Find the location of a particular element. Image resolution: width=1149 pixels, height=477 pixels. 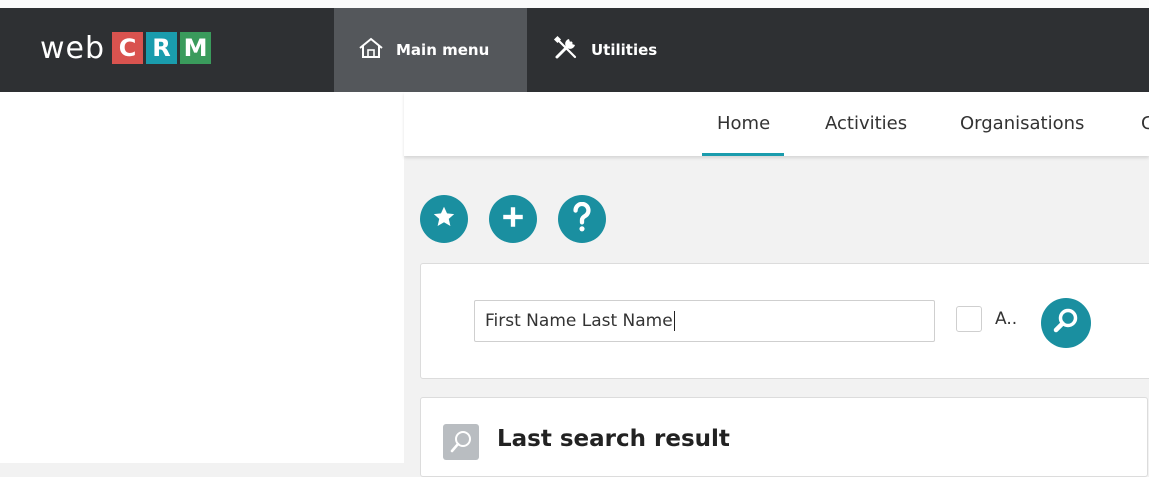

last-search-title: Last search result is located at coordinates (613, 439).